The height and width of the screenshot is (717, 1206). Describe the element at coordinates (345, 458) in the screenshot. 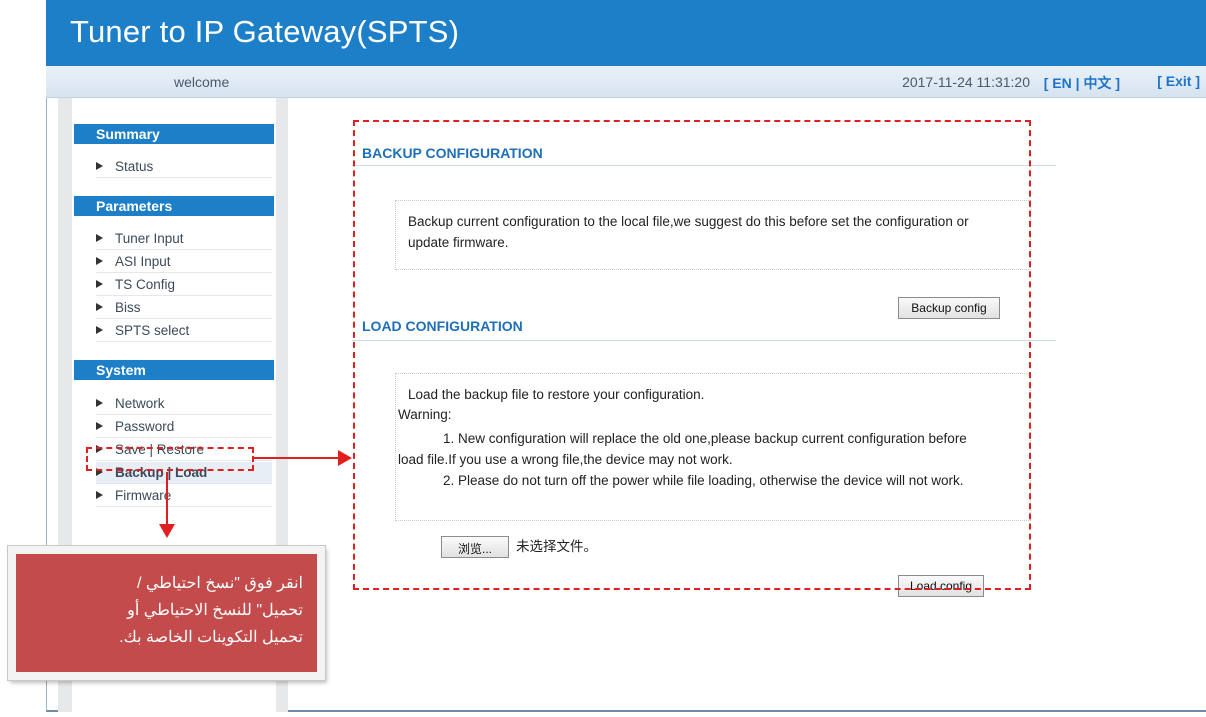

I see `arrow-right-icon` at that location.